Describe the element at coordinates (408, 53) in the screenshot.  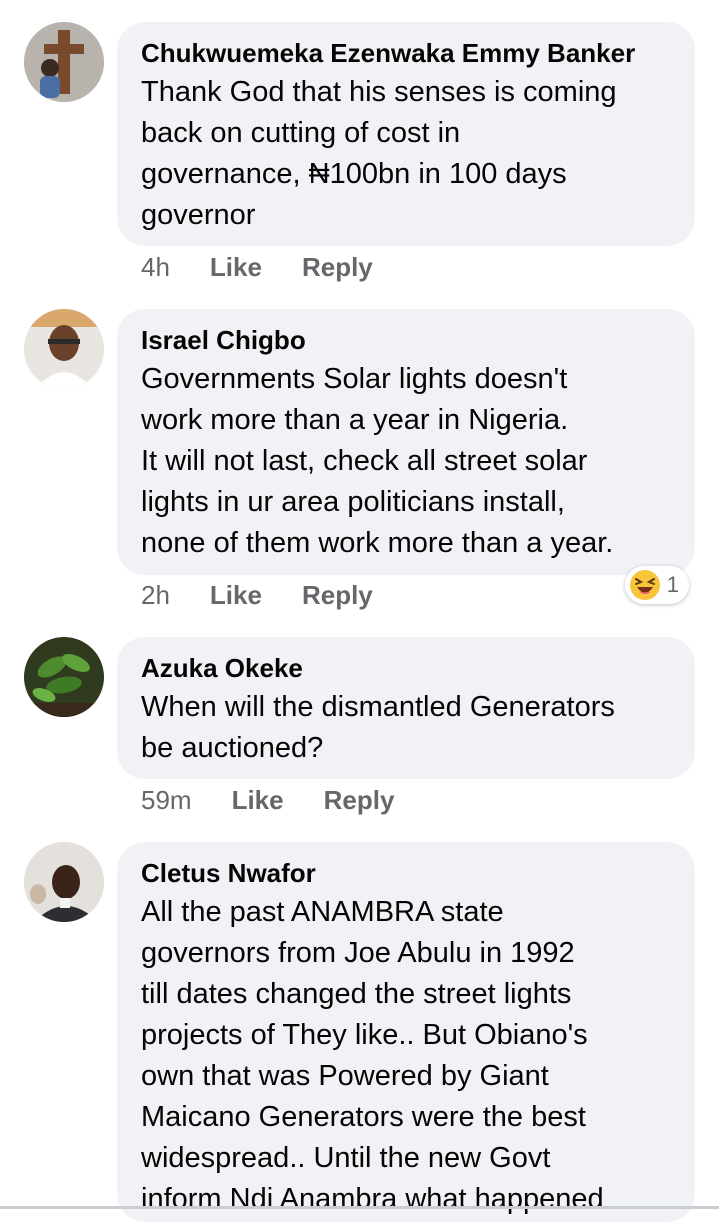
I see `comment-author: Chukwuemeka Ezenwaka Emmy Banker` at that location.